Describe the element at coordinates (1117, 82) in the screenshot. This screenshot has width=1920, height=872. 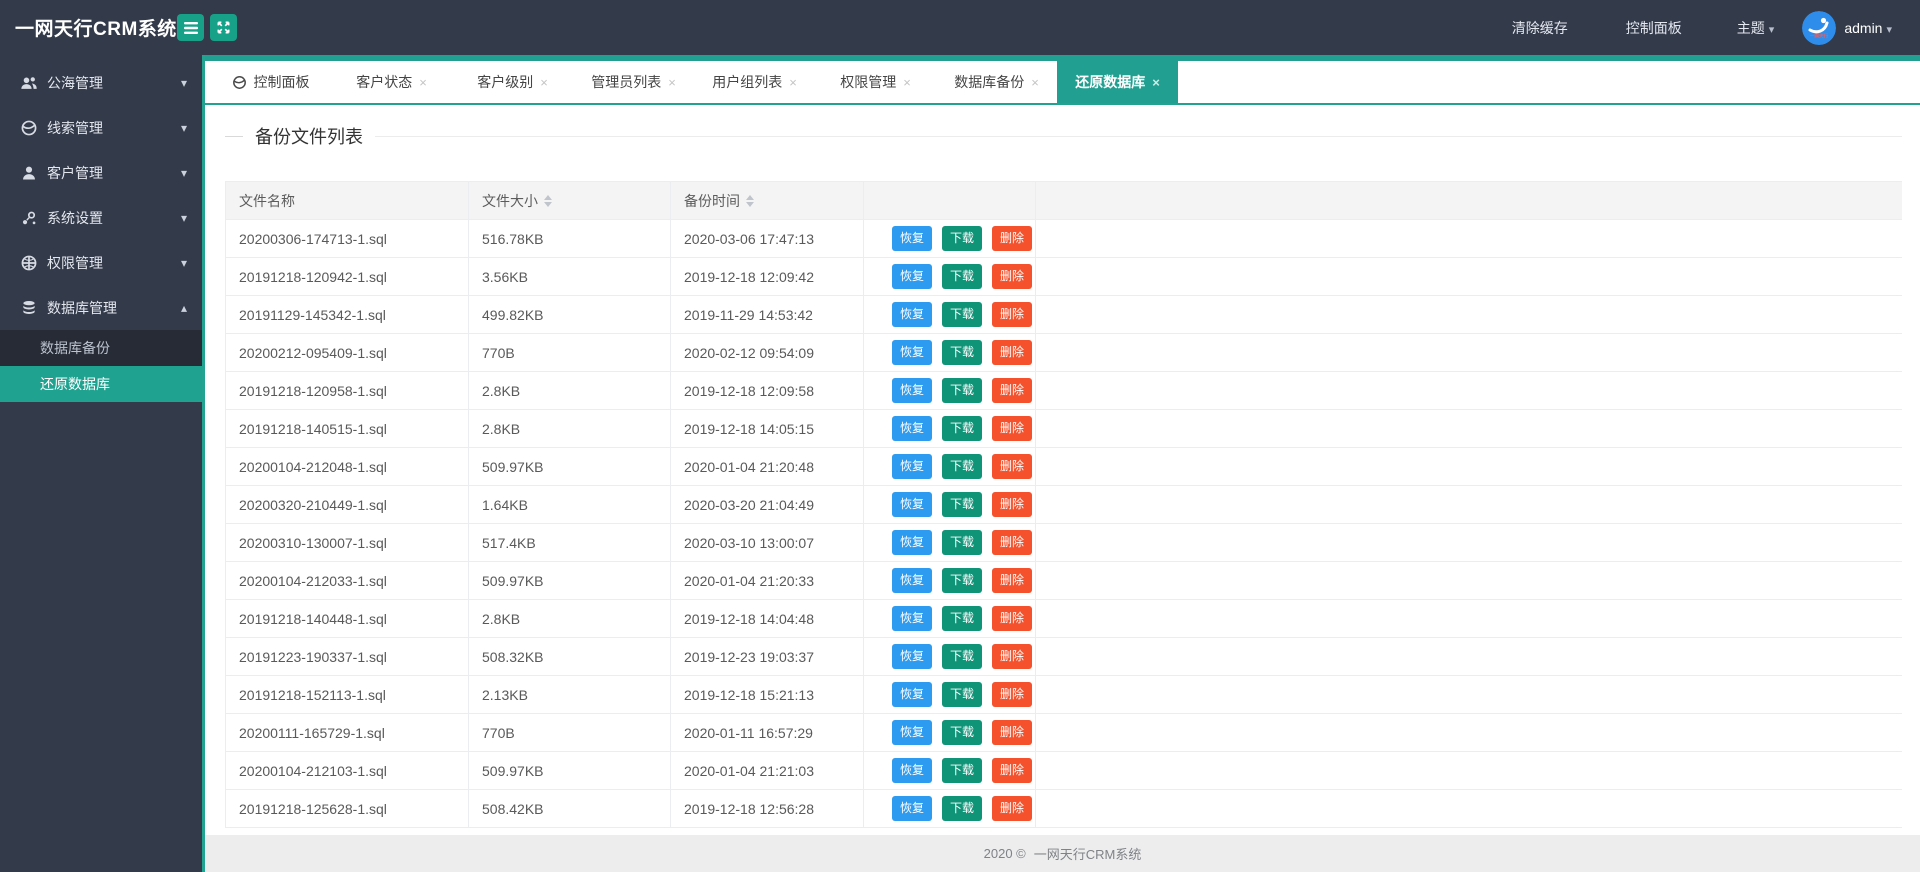
I see `tab-7: 还原数据库 ×` at that location.